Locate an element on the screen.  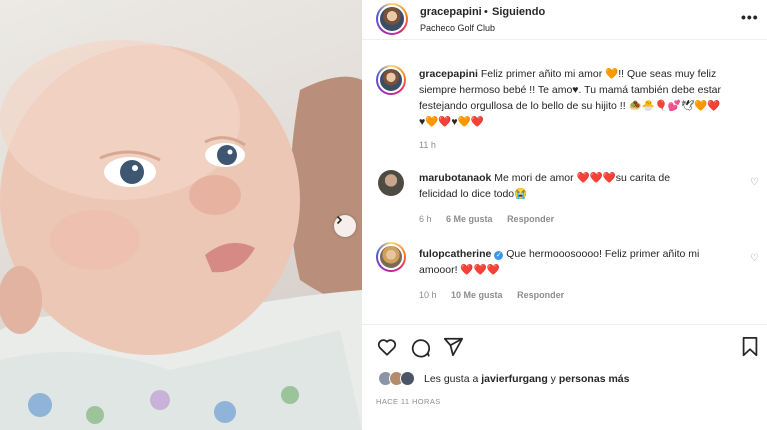
comment-icon is located at coordinates (420, 347).